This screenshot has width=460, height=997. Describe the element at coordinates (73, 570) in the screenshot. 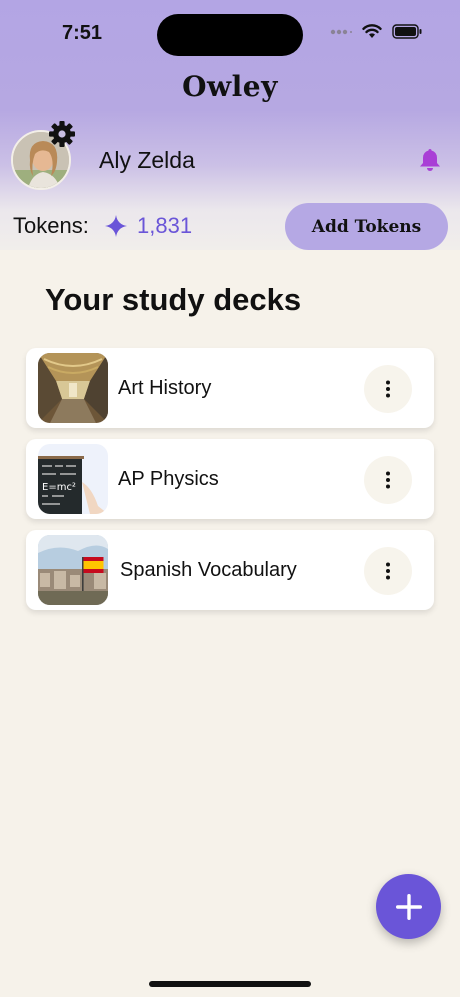

I see `spanish-vocabulary-thumbnail` at that location.